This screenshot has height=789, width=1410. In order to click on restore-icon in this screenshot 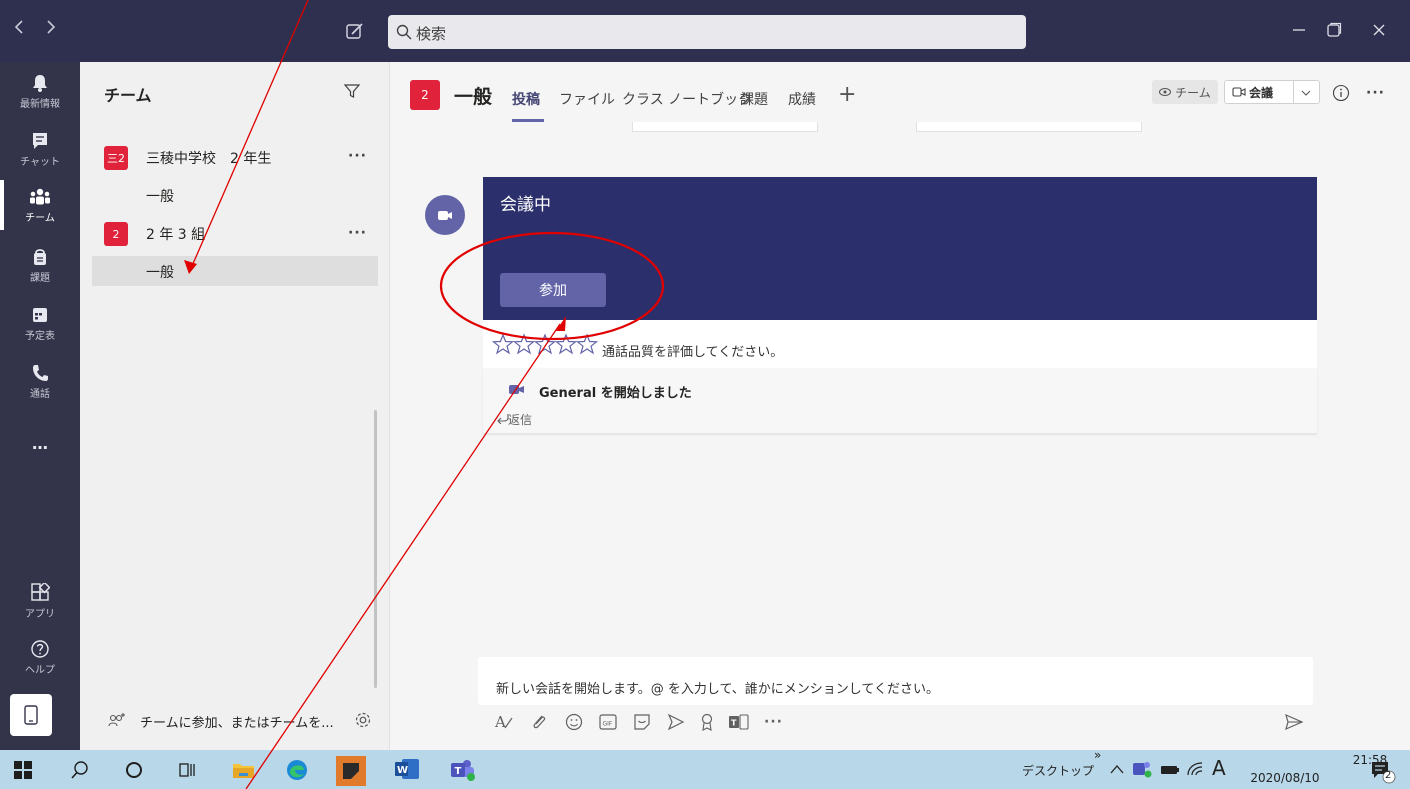, I will do `click(1334, 30)`.